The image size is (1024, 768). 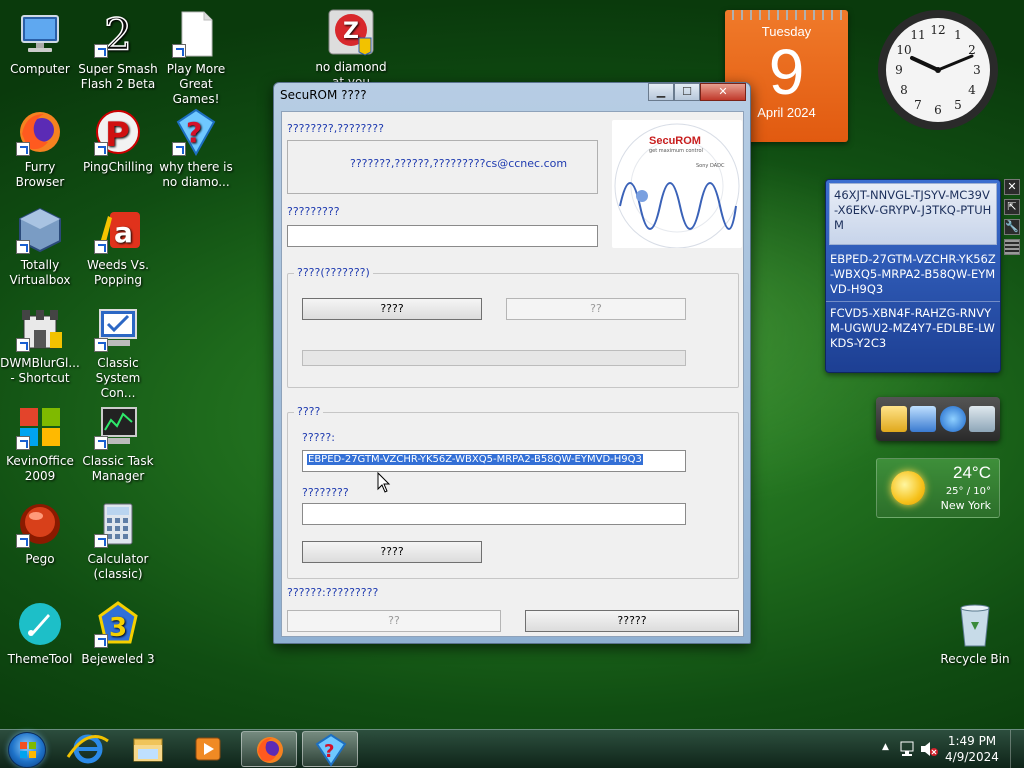 I want to click on desktop-icon-furry-browser: Furry Browser, so click(x=40, y=149).